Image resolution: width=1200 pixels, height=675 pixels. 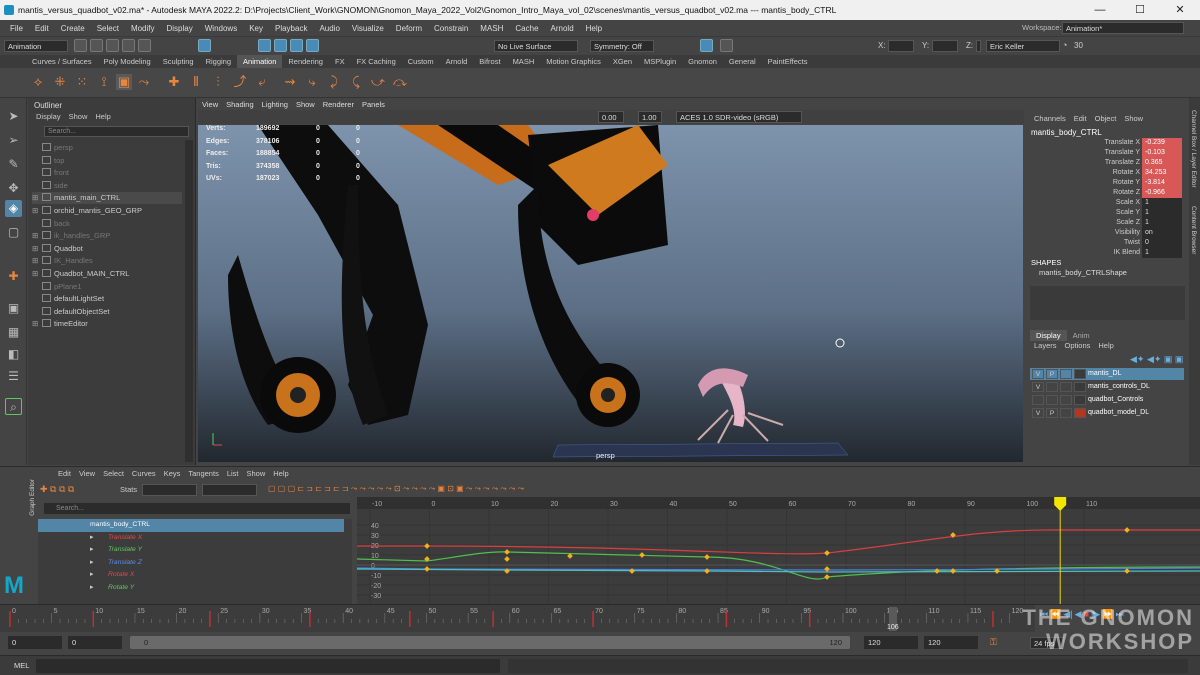 What do you see at coordinates (1193, 230) in the screenshot?
I see `side-tab-content-browser: Content Browser` at bounding box center [1193, 230].